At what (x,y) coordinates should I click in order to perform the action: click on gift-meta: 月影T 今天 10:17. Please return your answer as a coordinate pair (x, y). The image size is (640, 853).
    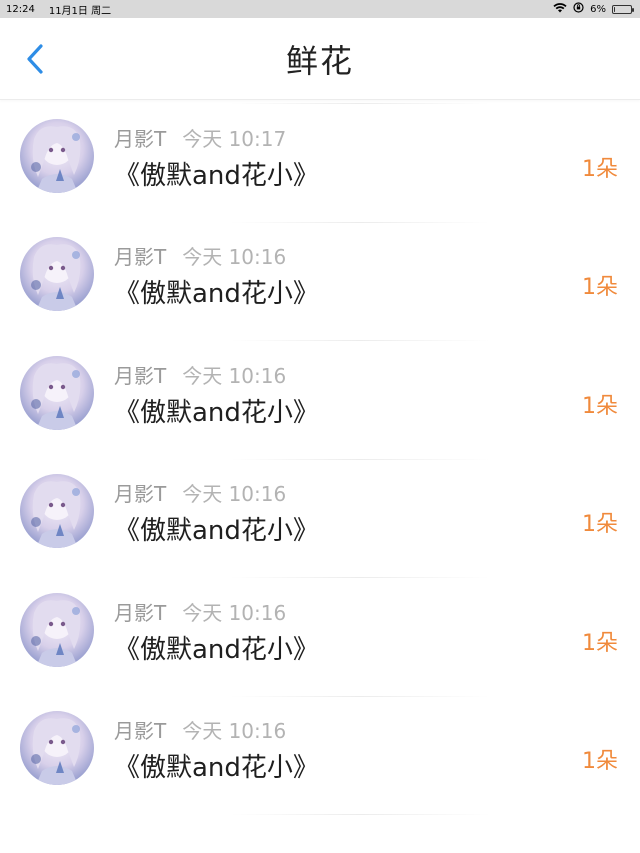
    Looking at the image, I should click on (200, 137).